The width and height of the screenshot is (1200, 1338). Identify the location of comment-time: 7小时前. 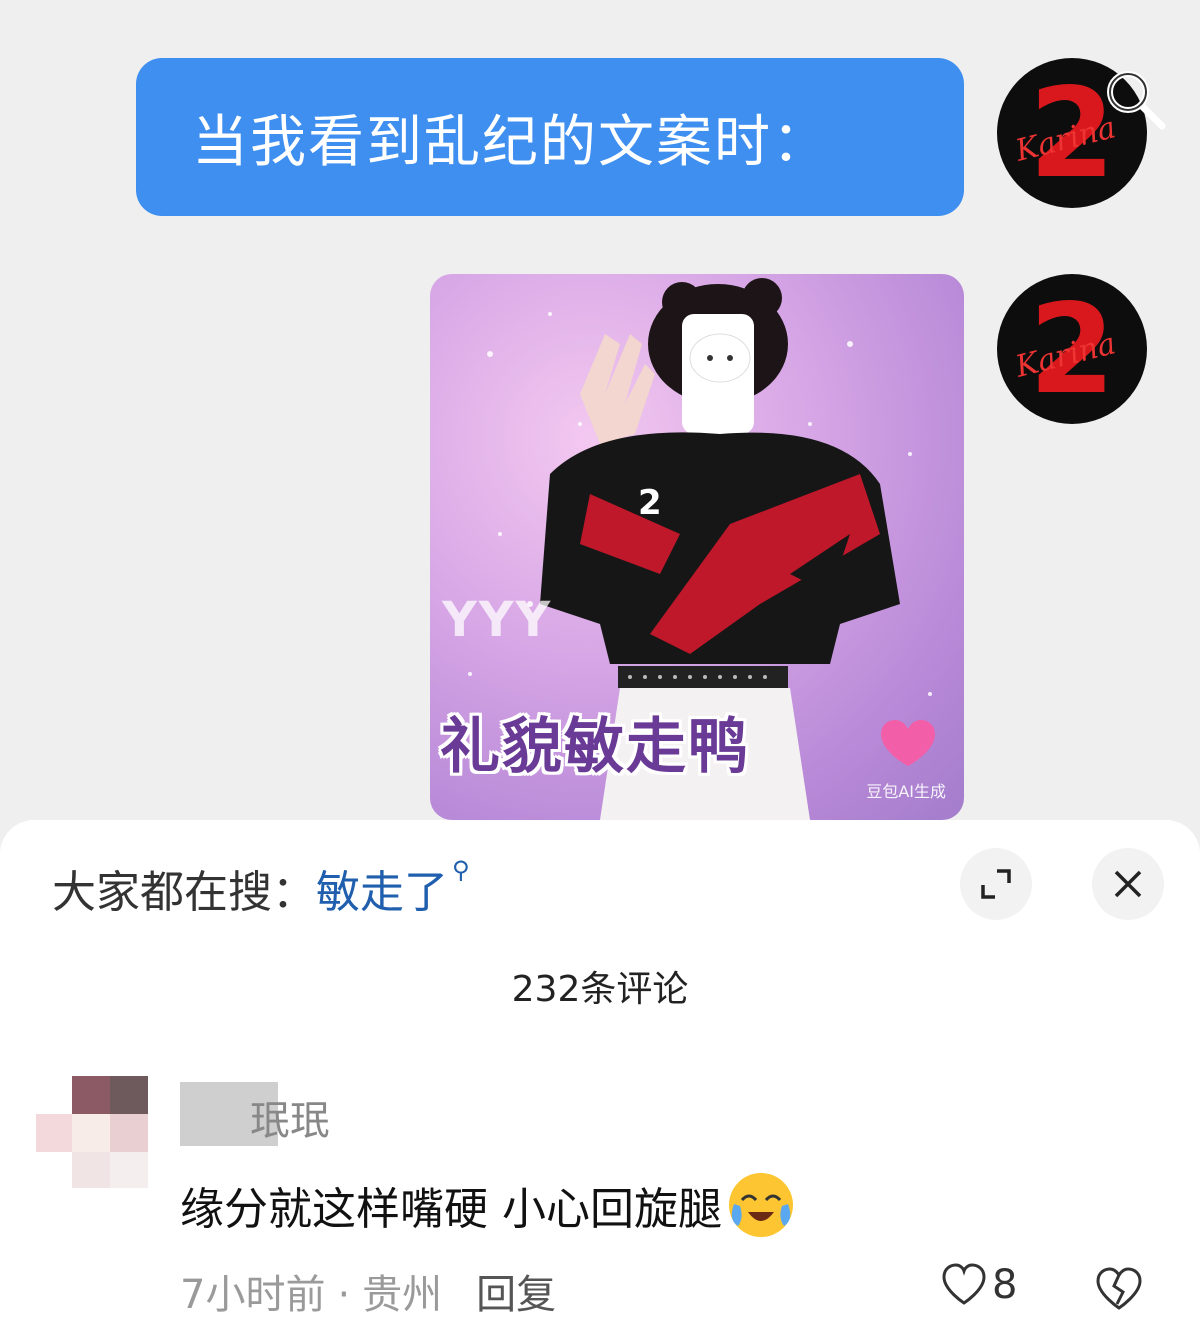
(253, 1295).